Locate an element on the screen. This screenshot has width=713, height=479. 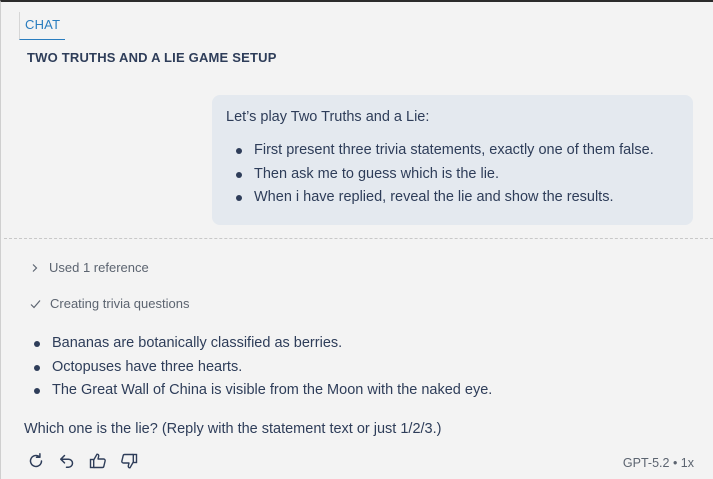
thumbs-down-button is located at coordinates (129, 461).